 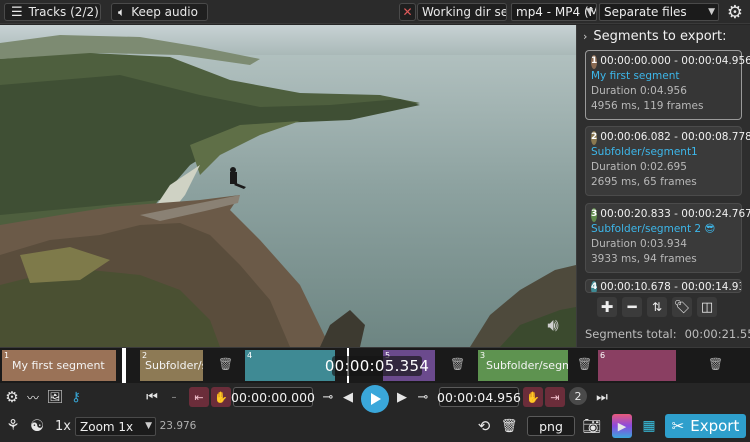 I want to click on calendar-icon: ▦, so click(x=649, y=426).